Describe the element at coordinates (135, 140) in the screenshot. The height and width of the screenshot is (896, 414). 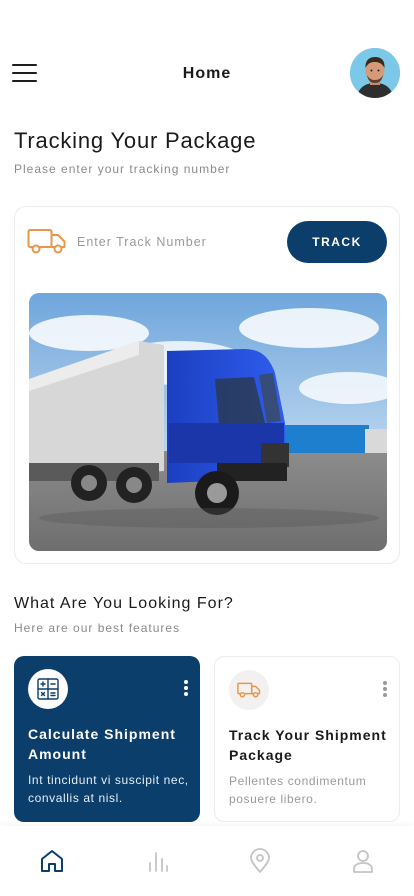
I see `page-title: Tracking Your Package` at that location.